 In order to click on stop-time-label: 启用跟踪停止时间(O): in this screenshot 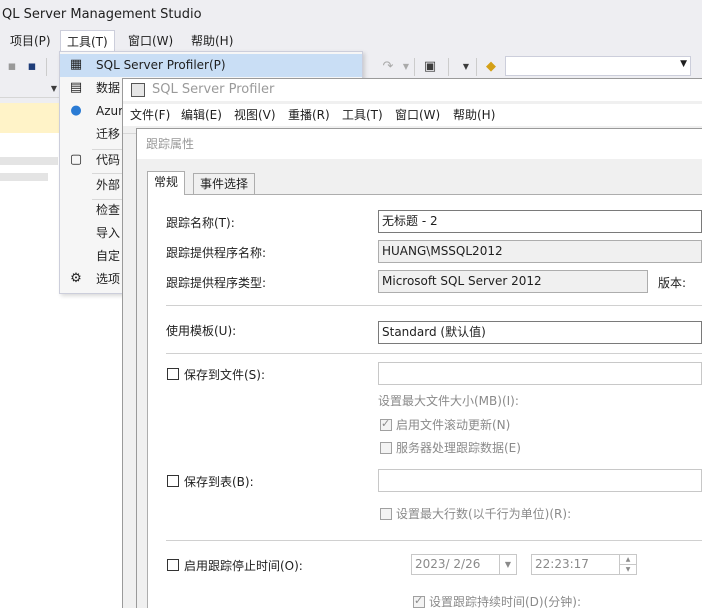, I will do `click(243, 566)`.